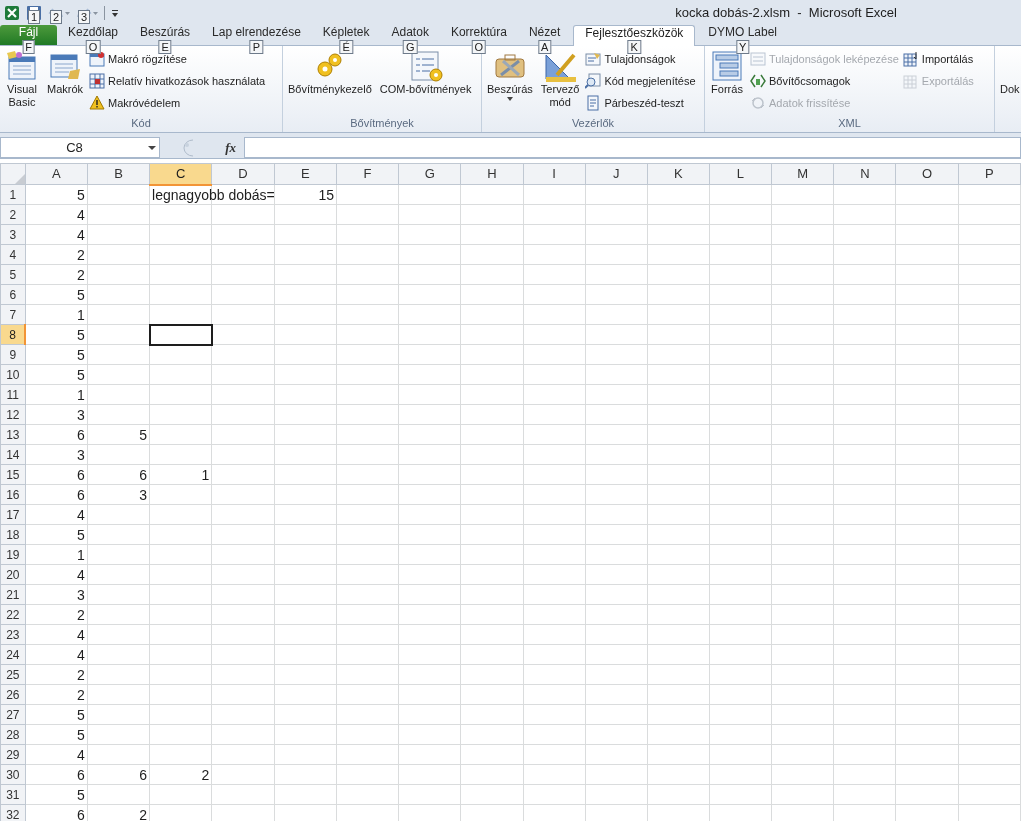  Describe the element at coordinates (727, 66) in the screenshot. I see `tree-icon` at that location.